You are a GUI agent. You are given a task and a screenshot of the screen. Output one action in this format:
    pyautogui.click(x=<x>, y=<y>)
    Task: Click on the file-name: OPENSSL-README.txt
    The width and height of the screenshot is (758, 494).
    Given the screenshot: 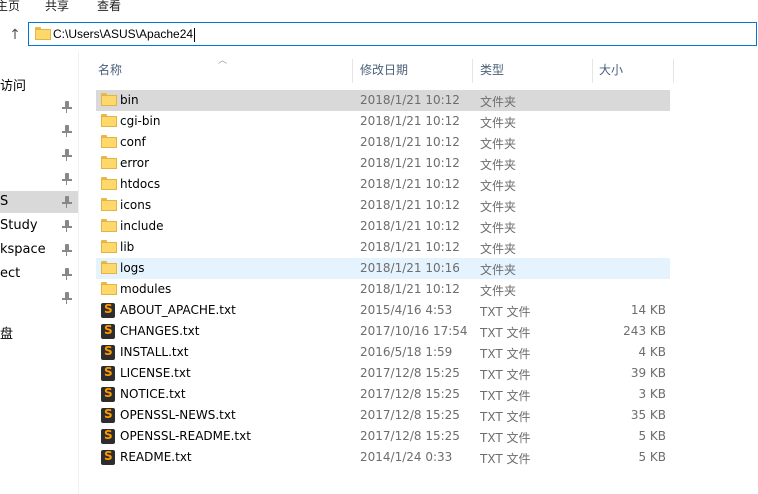 What is the action you would take?
    pyautogui.click(x=185, y=436)
    